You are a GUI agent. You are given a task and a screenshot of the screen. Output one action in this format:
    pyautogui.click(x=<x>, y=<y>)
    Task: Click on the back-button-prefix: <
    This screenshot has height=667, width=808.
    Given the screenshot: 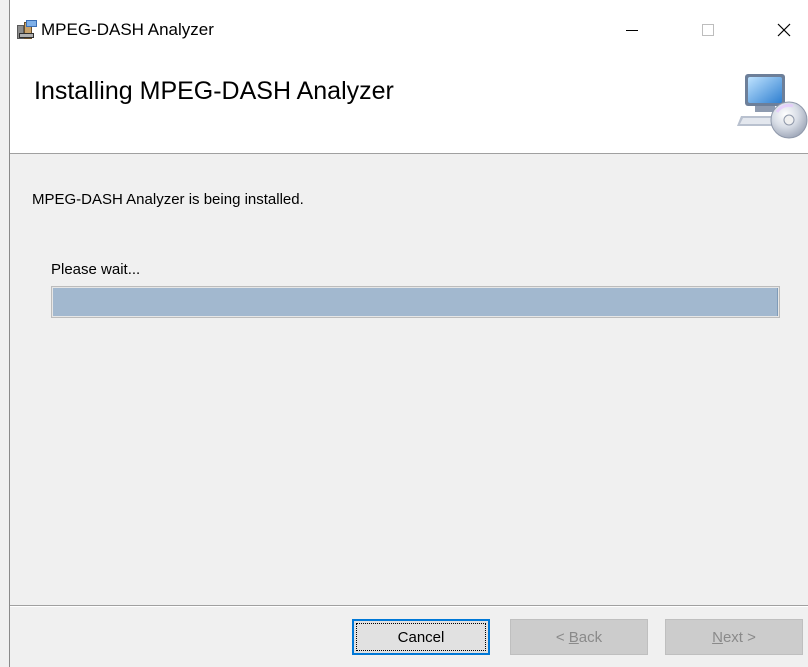 What is the action you would take?
    pyautogui.click(x=562, y=637)
    